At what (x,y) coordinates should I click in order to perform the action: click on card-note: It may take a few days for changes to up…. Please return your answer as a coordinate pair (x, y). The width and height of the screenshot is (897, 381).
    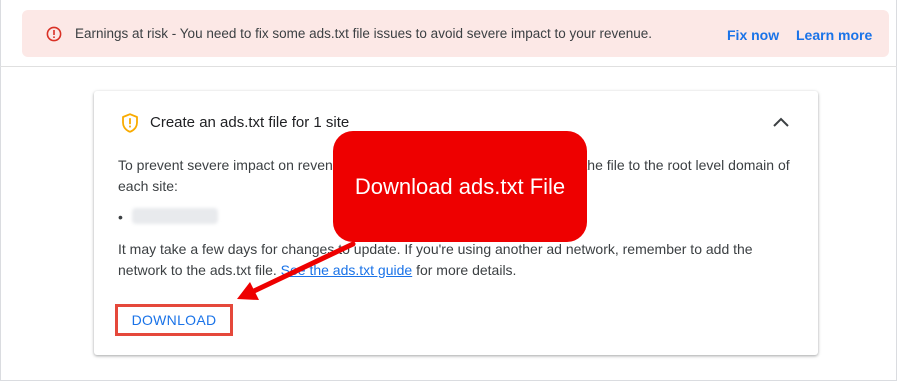
    Looking at the image, I should click on (458, 260).